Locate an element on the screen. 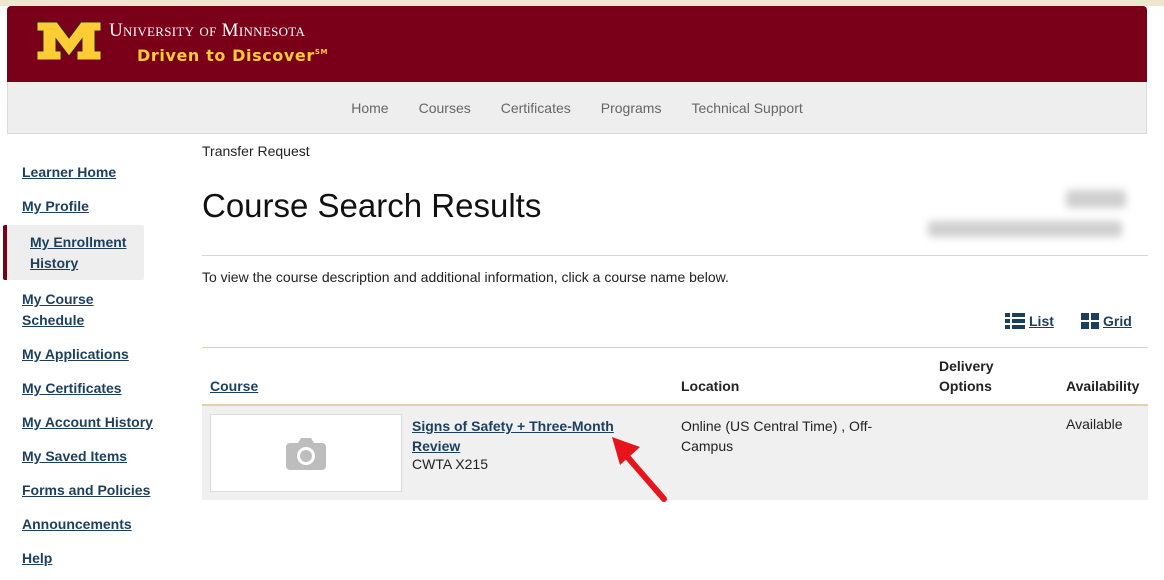 This screenshot has height=580, width=1164. nav-certificates: Certificates is located at coordinates (536, 108).